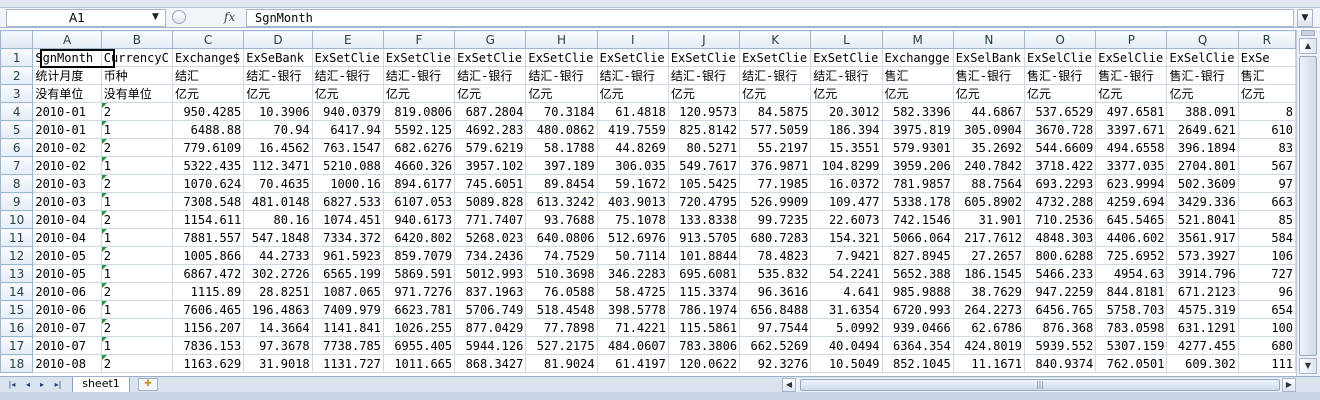 This screenshot has width=1320, height=400. I want to click on cell: 97.7544, so click(775, 327).